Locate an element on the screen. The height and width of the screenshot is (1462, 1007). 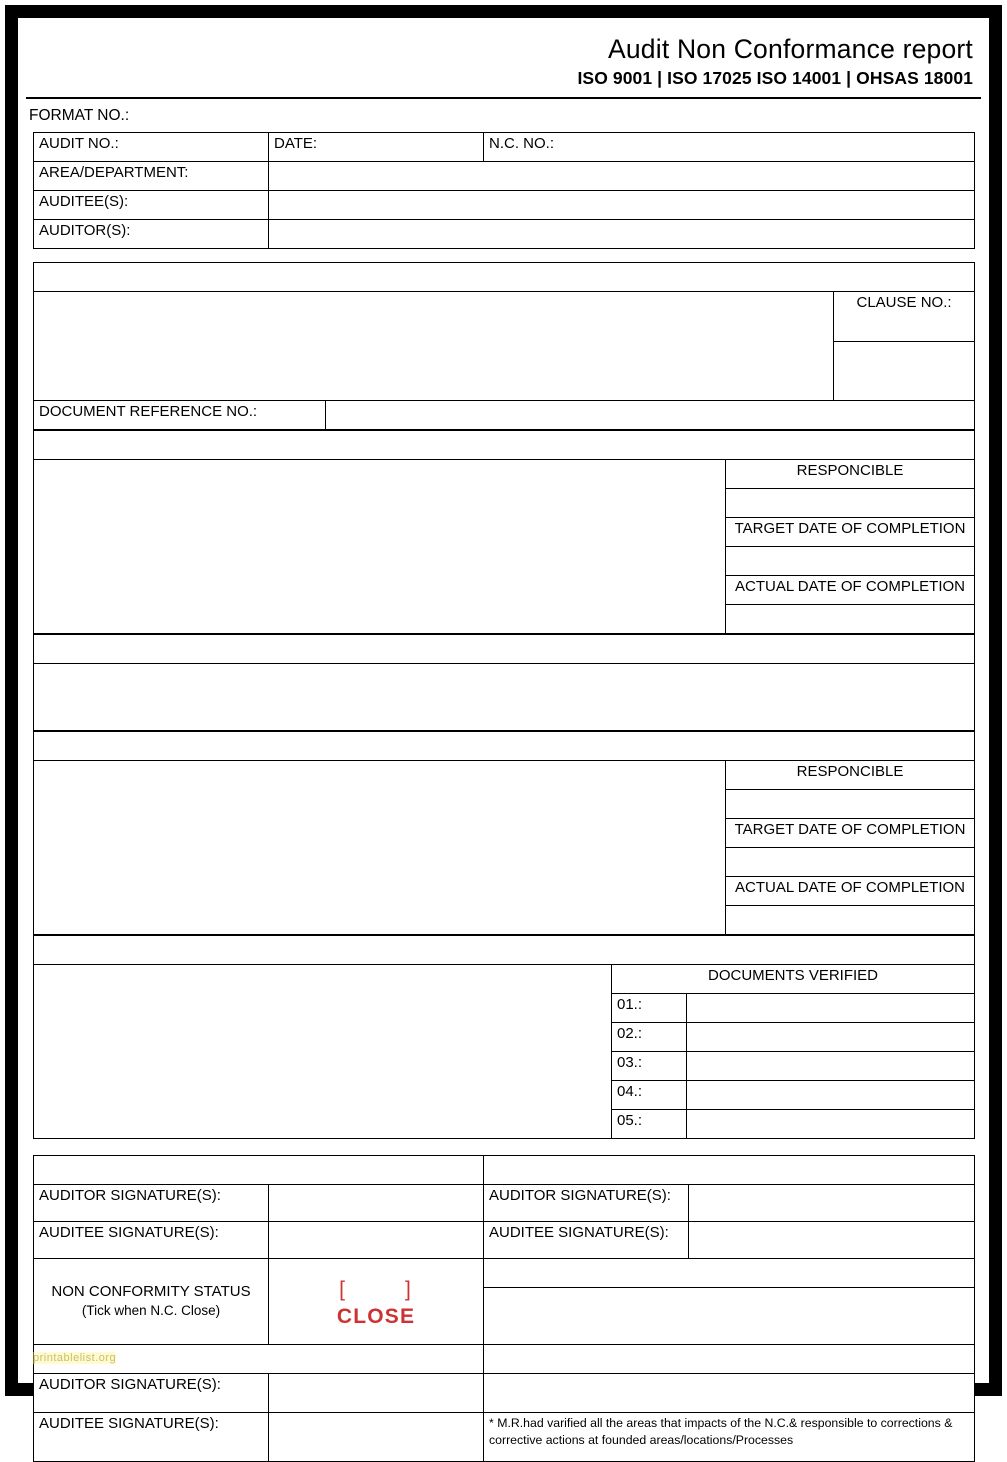
corrective-actions-target-date-field is located at coordinates (850, 861).